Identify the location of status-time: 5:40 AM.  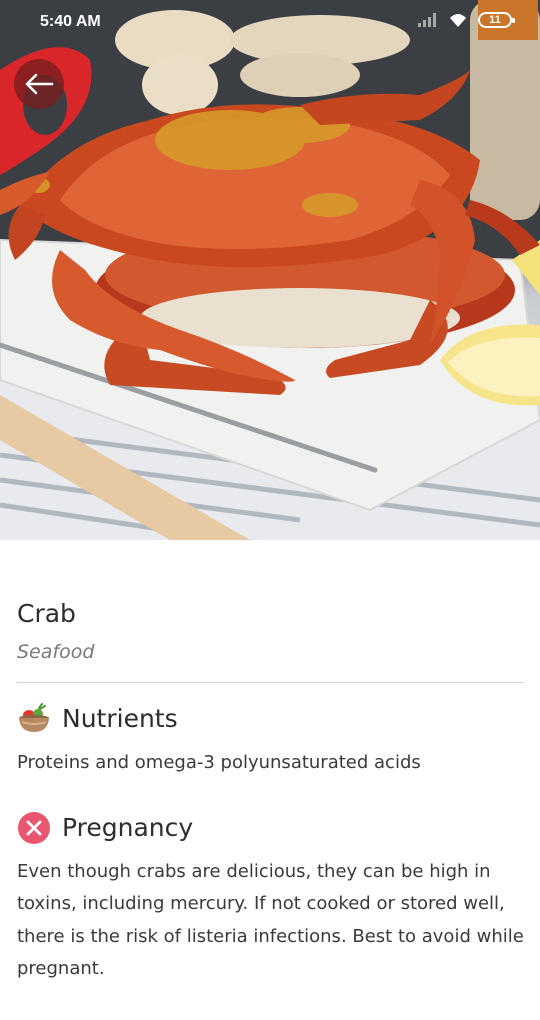
(70, 21).